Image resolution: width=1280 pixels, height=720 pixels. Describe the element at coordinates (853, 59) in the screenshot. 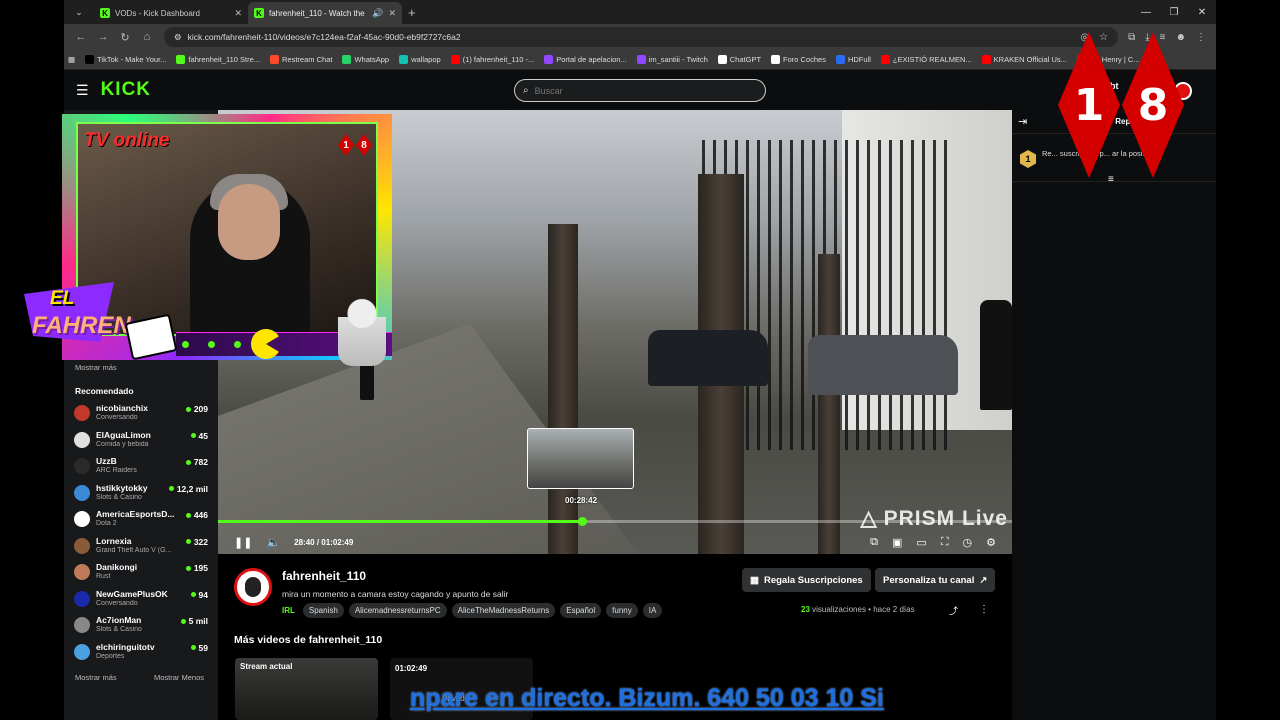

I see `bookmark-item: HDFull` at that location.